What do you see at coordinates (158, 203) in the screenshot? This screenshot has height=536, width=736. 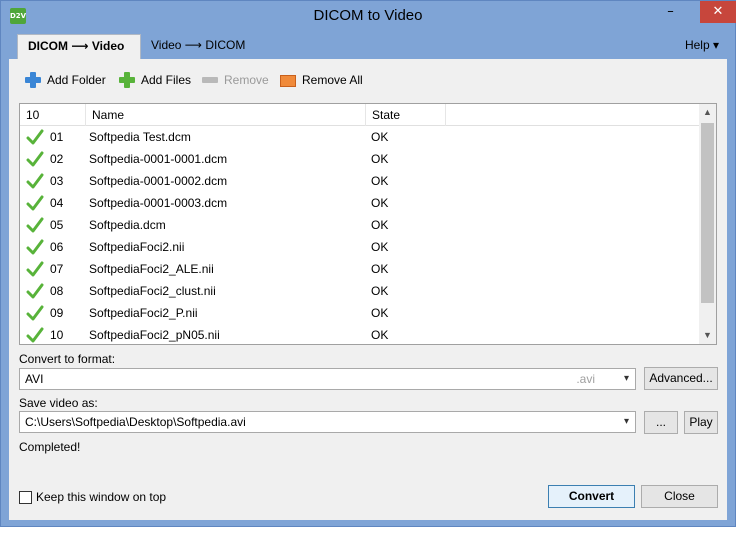 I see `row-file-name: Softpedia-0001-0003.dcm` at bounding box center [158, 203].